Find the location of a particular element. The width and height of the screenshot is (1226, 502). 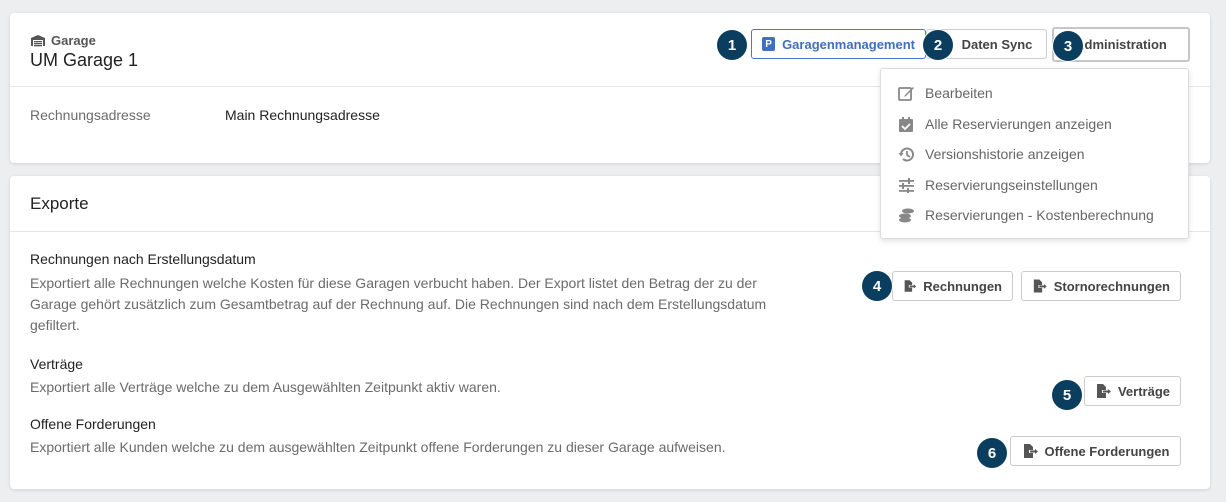

edit-icon is located at coordinates (906, 93).